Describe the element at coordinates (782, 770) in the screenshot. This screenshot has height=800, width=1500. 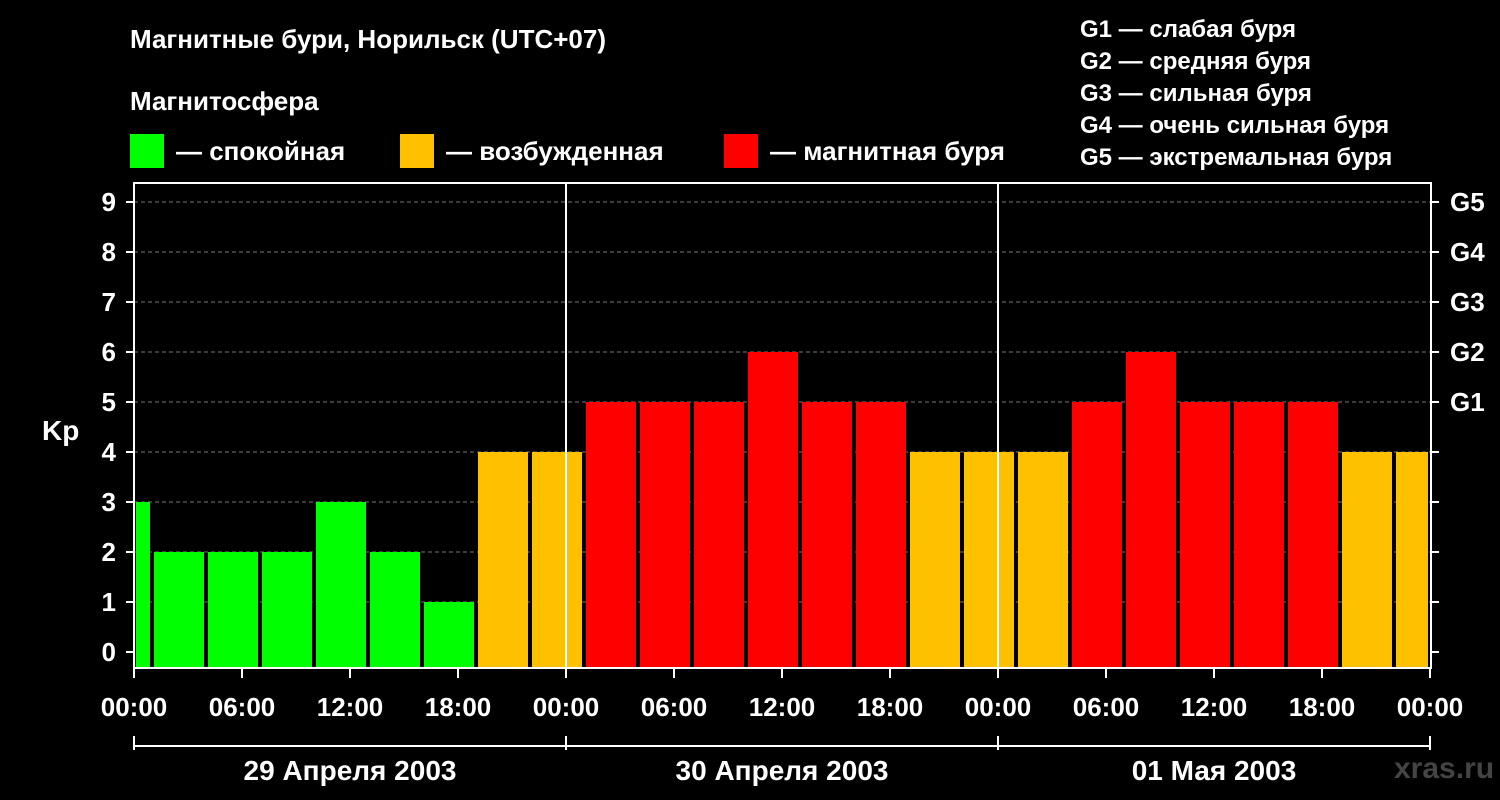
I see `day-label: 30 Апреля 2003` at that location.